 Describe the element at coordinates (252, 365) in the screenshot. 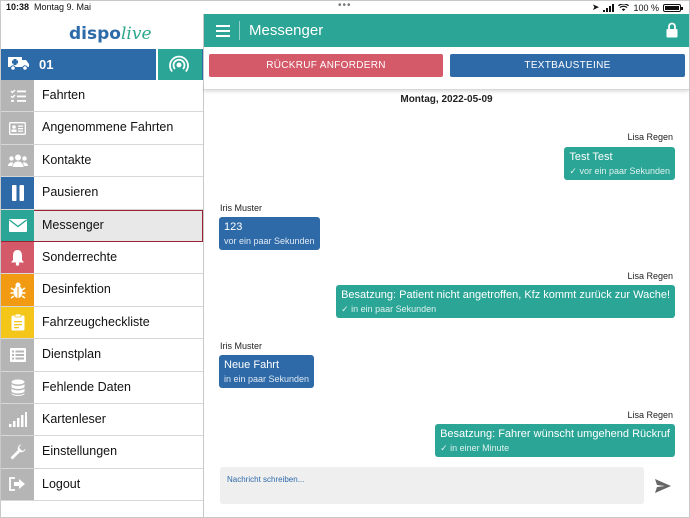

I see `message-text: Neue Fahrt` at that location.